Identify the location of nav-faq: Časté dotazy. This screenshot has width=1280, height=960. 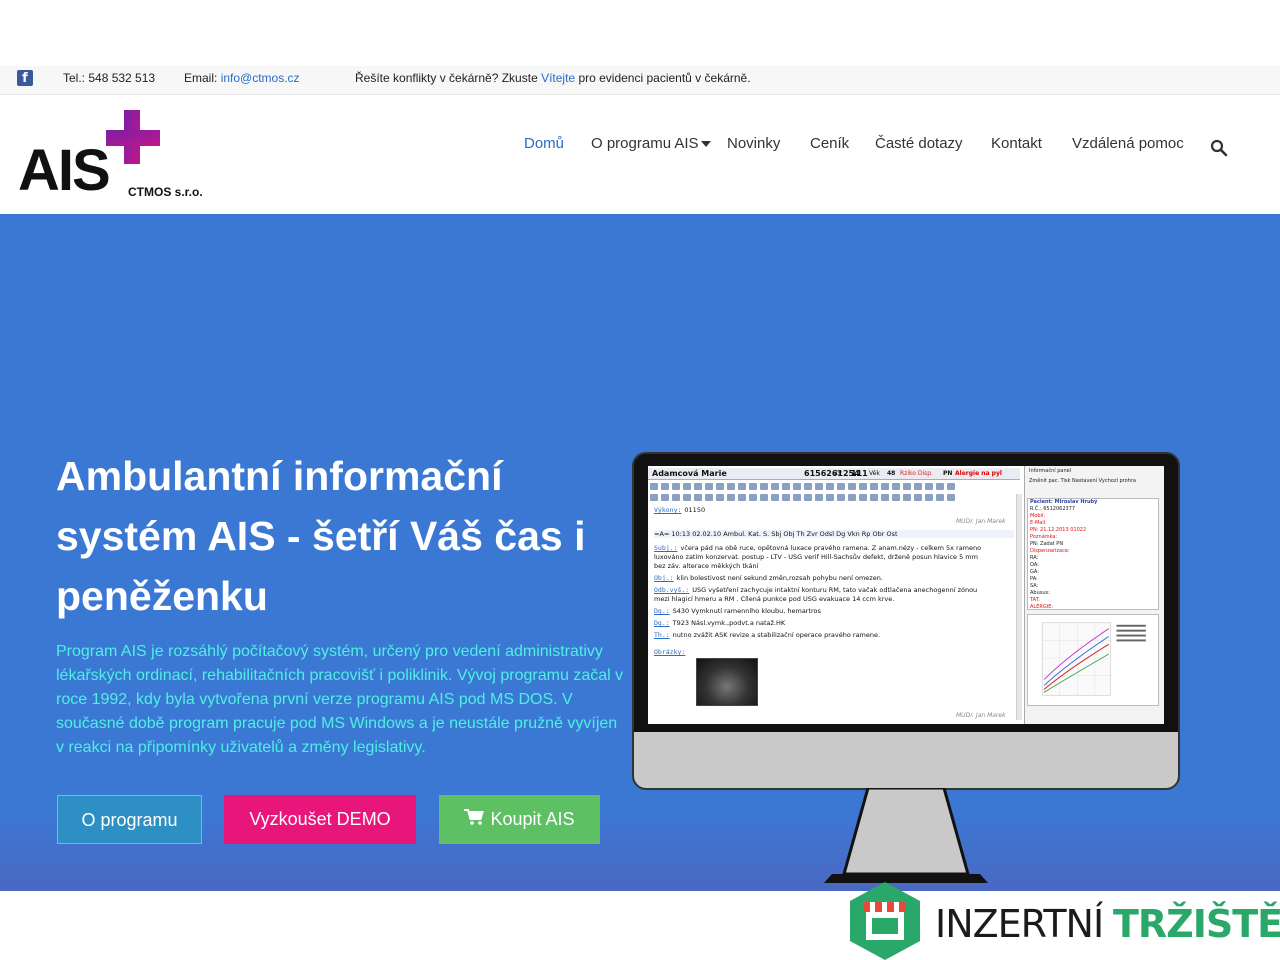
(919, 143).